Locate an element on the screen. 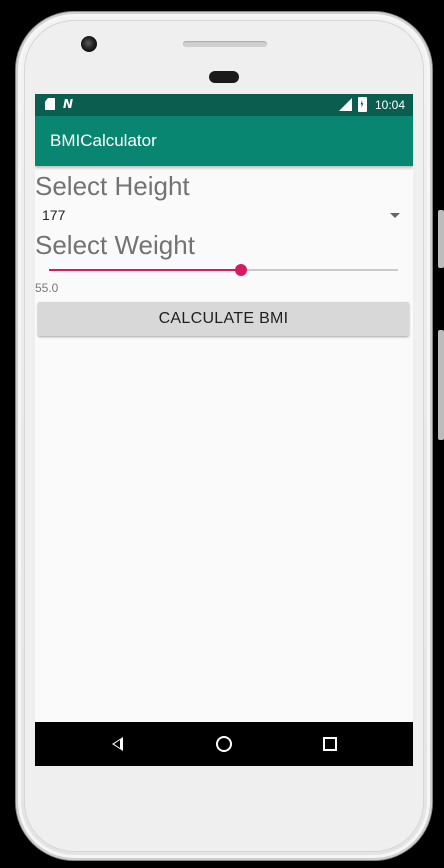 This screenshot has width=444, height=868. phone-chin is located at coordinates (224, 806).